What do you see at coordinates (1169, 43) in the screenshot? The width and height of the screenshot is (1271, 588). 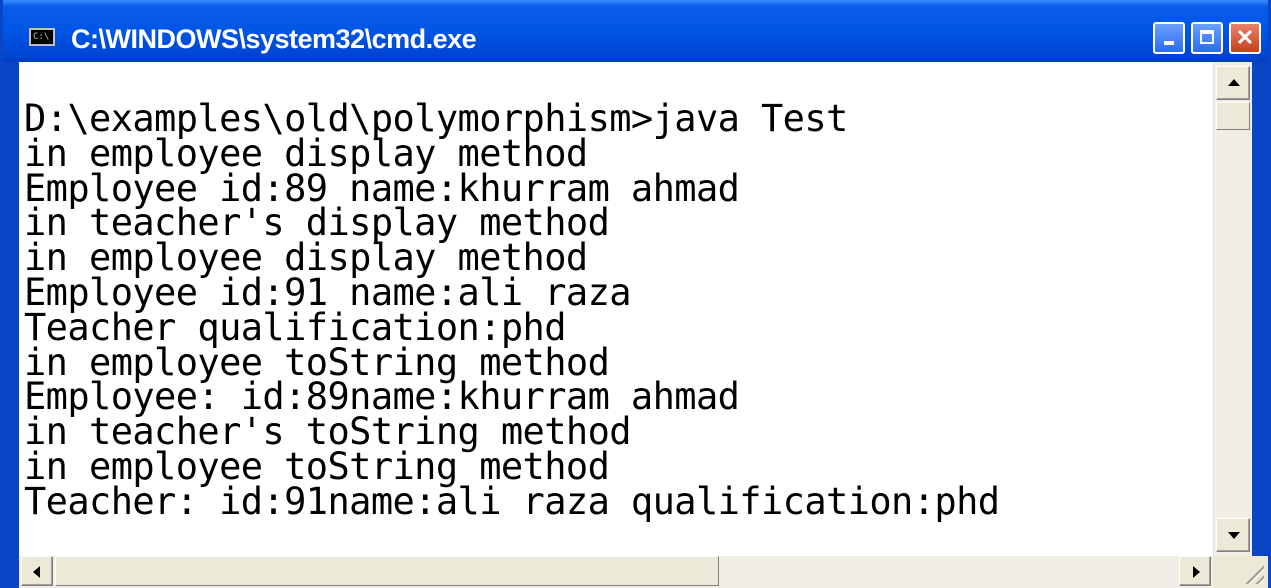 I see `minimize-icon` at bounding box center [1169, 43].